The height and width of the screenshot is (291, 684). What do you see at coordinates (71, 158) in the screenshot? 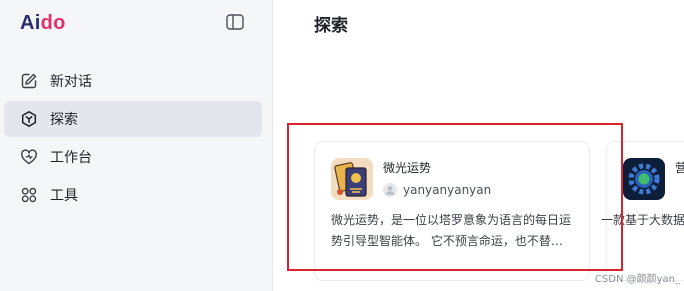
I see `sidebar-item-label: 工作台` at bounding box center [71, 158].